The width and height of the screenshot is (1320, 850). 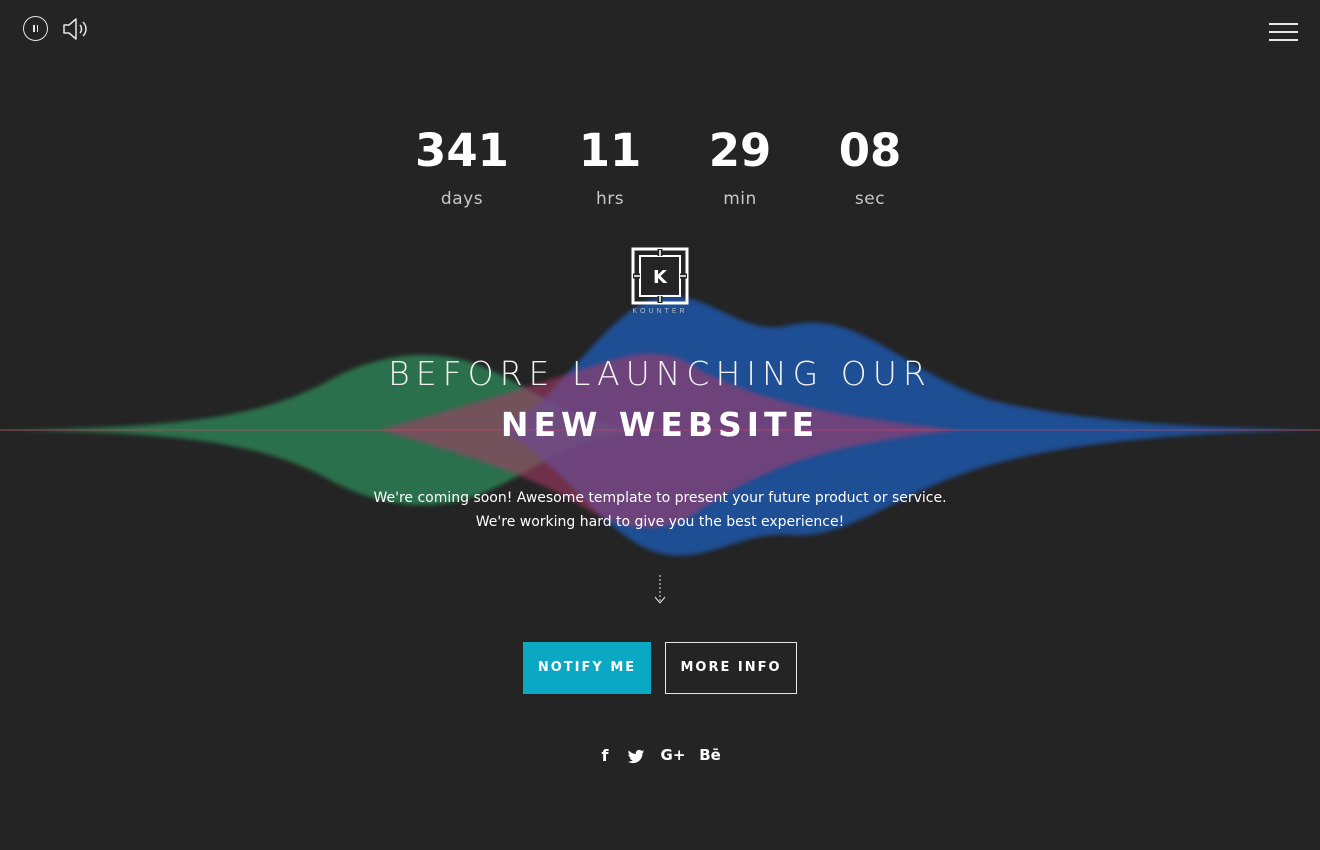 What do you see at coordinates (636, 757) in the screenshot?
I see `twitter-icon` at bounding box center [636, 757].